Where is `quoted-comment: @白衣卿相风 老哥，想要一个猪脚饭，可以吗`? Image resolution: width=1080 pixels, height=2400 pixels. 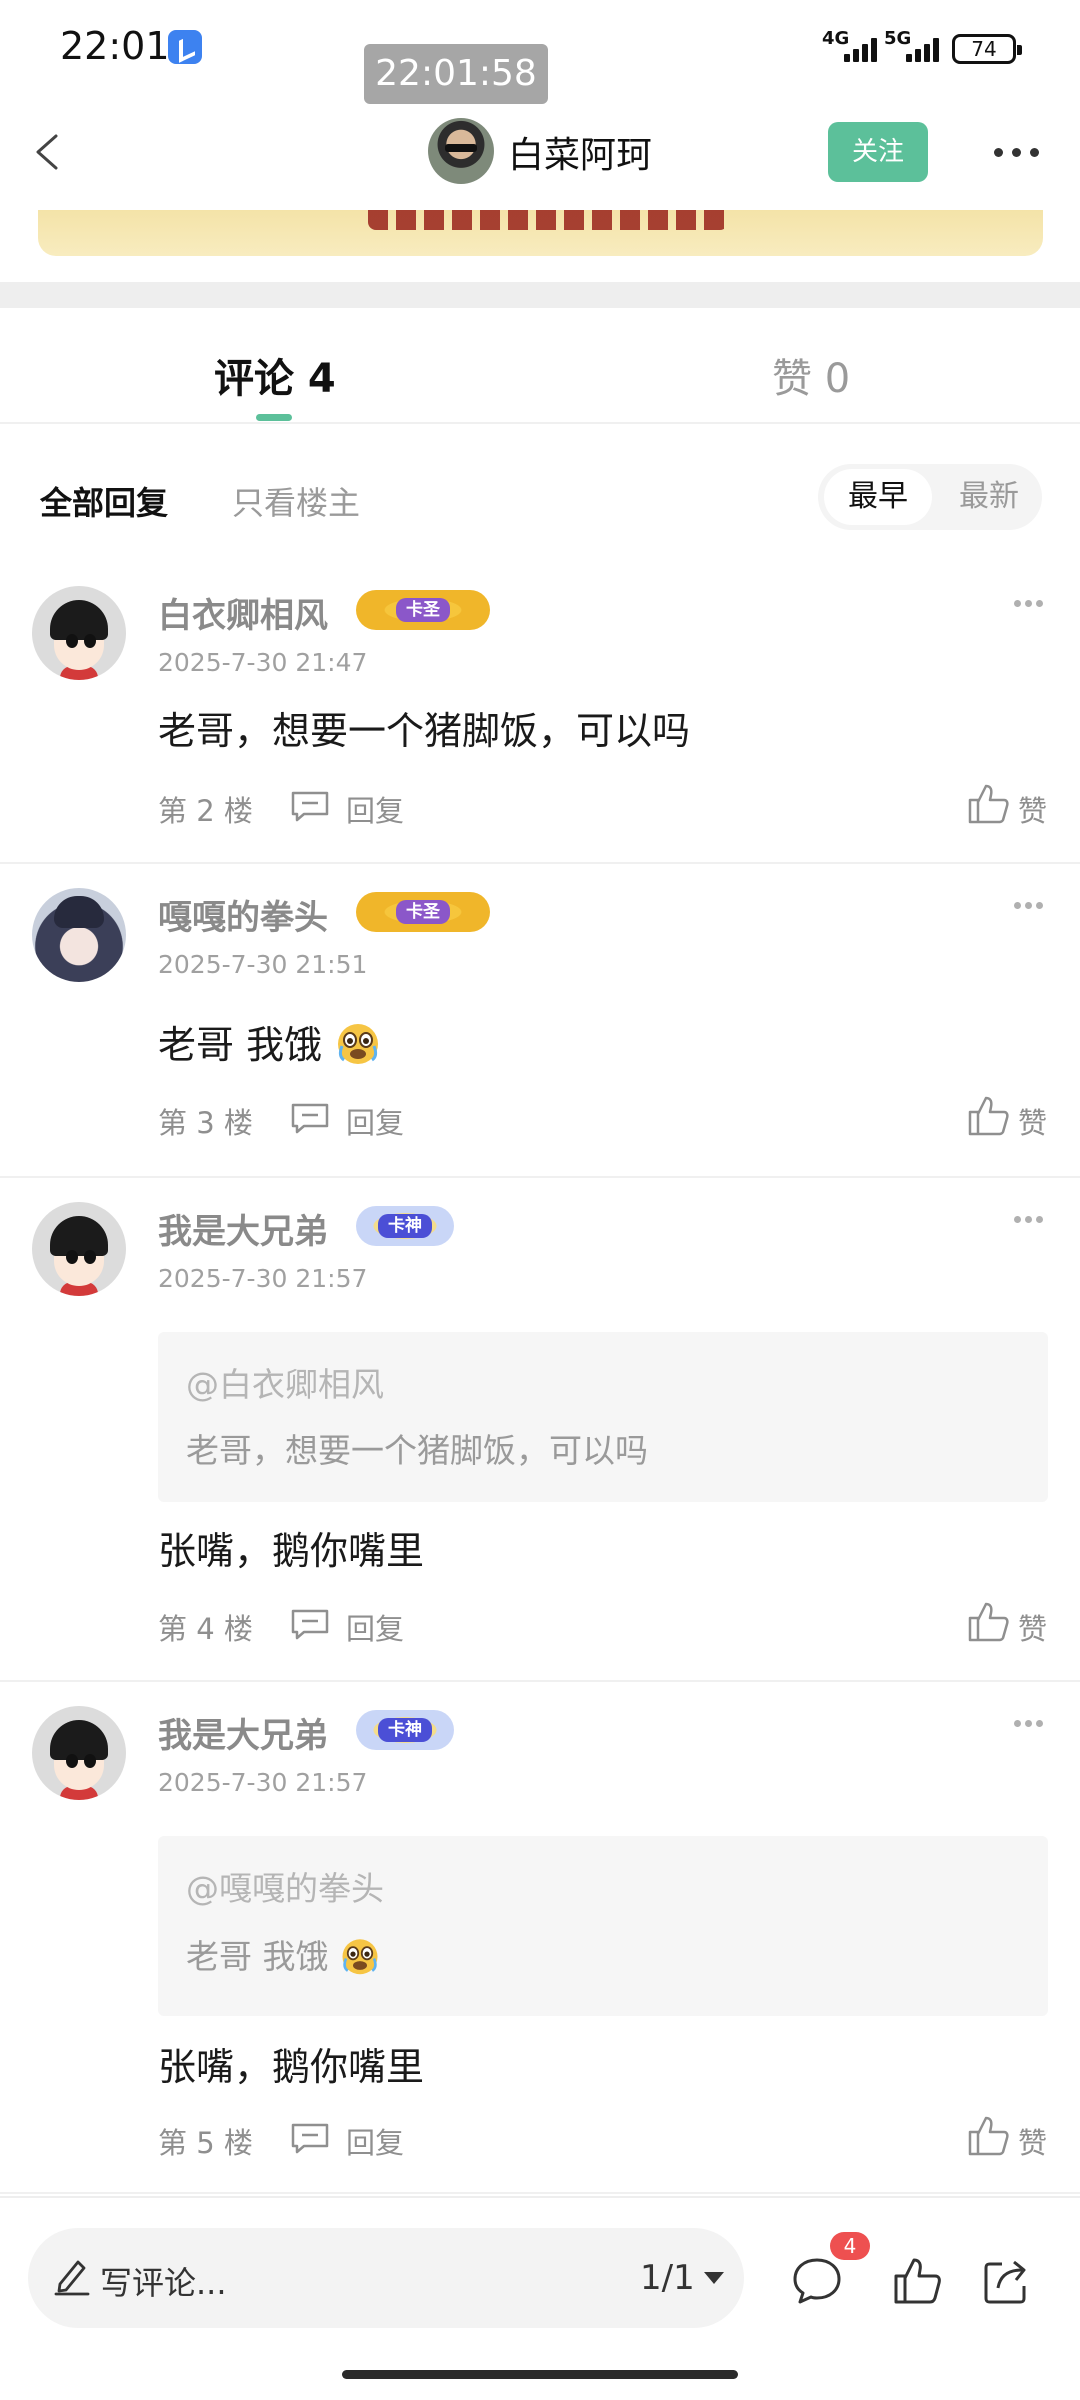 quoted-comment: @白衣卿相风 老哥，想要一个猪脚饭，可以吗 is located at coordinates (603, 1417).